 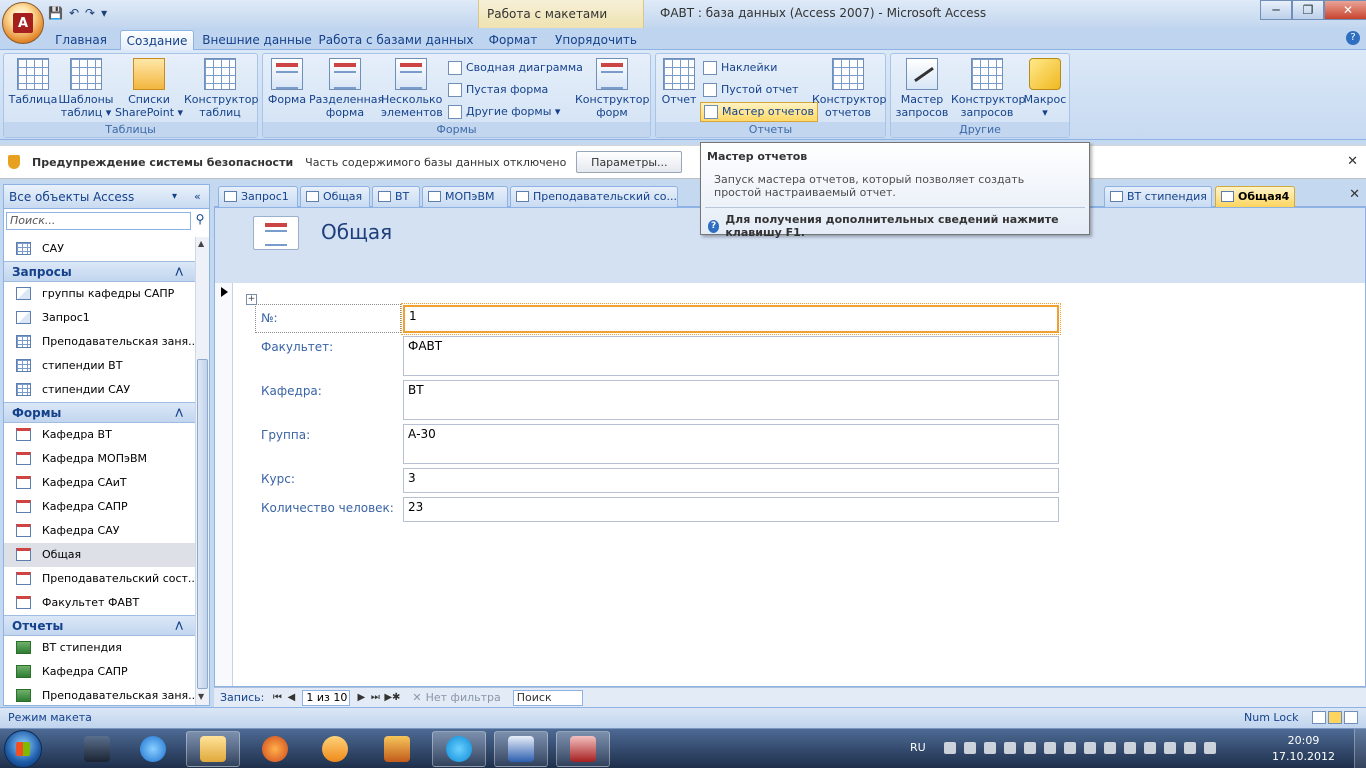 I want to click on field-input-group: А-30, so click(x=731, y=444).